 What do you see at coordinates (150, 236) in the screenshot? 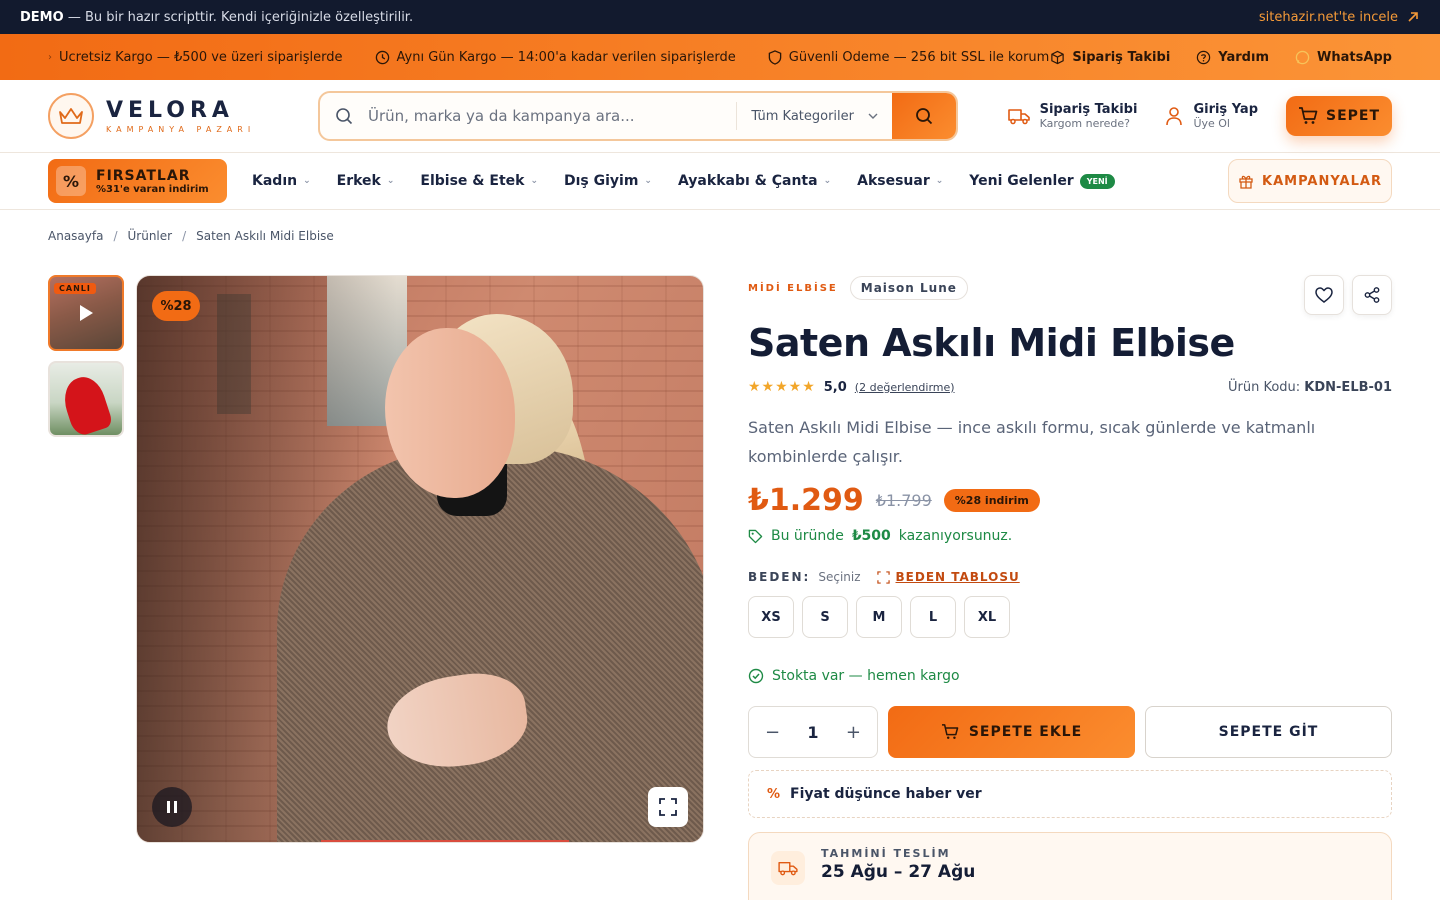
I see `breadcrumb-products: Ürünler` at bounding box center [150, 236].